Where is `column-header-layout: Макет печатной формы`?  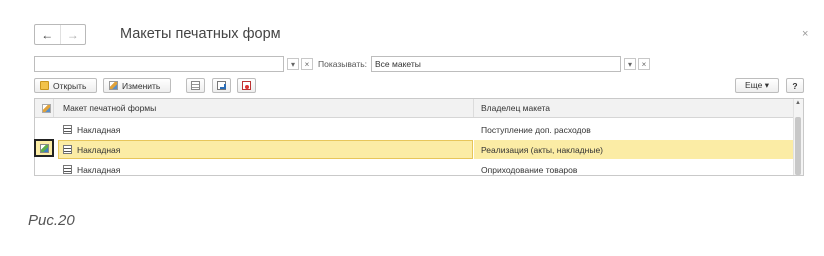 column-header-layout: Макет печатной формы is located at coordinates (263, 108).